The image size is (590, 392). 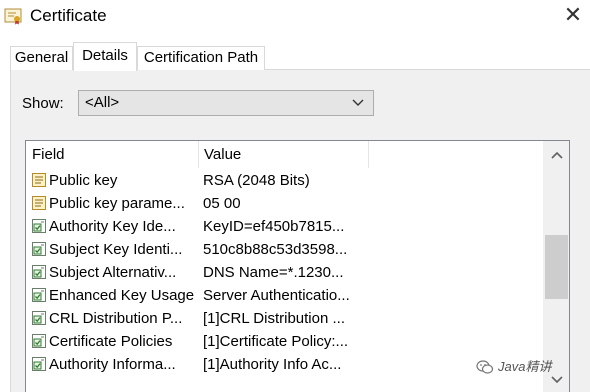 What do you see at coordinates (222, 203) in the screenshot?
I see `row-value: 05 00` at bounding box center [222, 203].